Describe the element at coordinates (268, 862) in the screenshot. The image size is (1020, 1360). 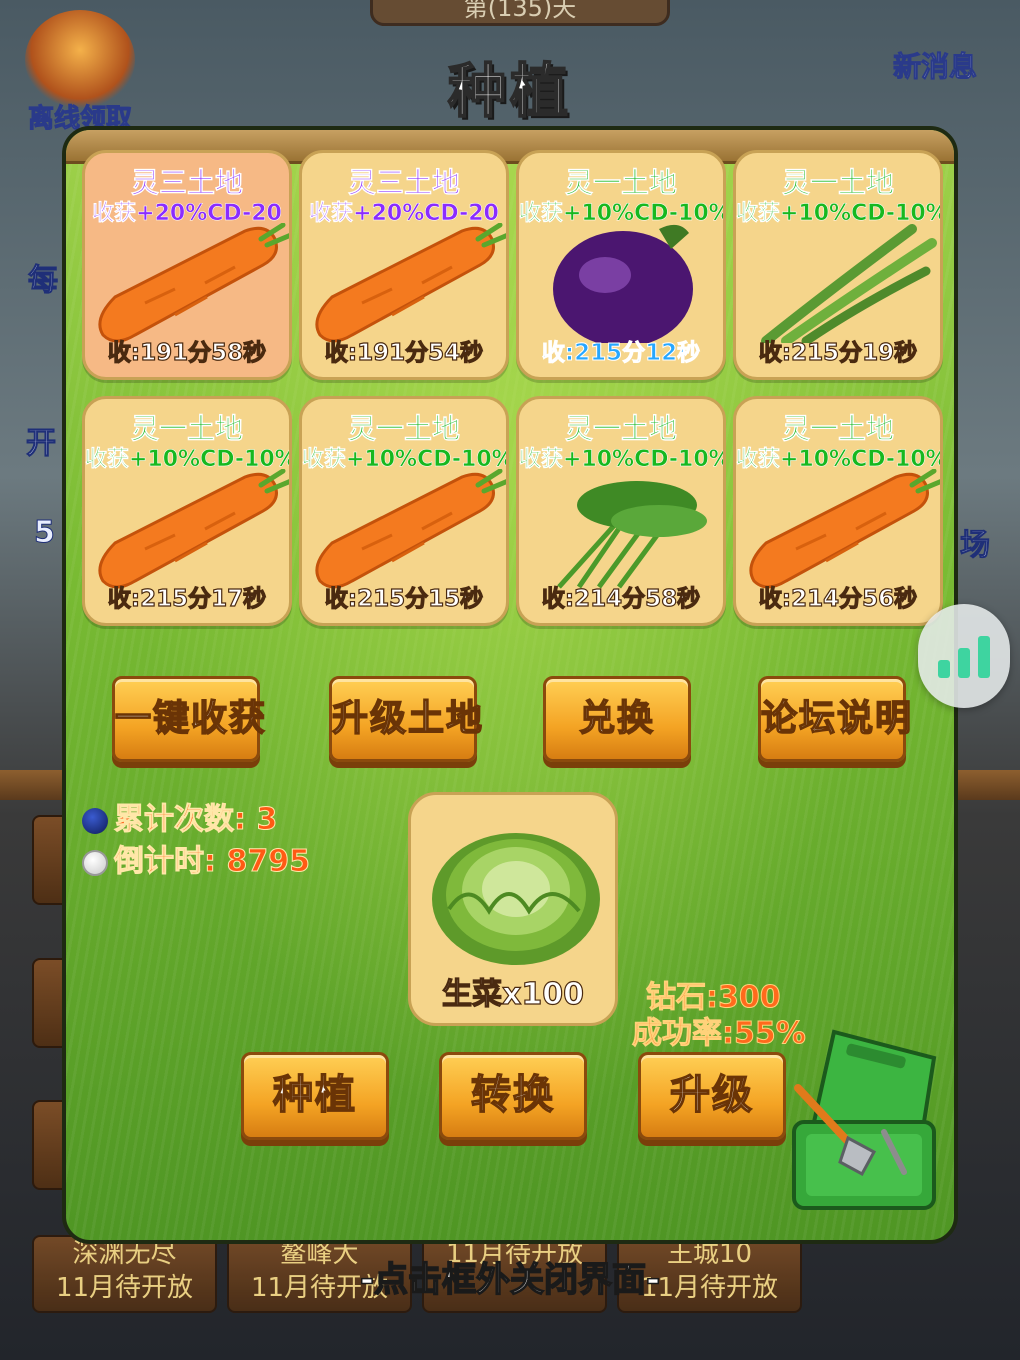
I see `countdown-value: 8795` at that location.